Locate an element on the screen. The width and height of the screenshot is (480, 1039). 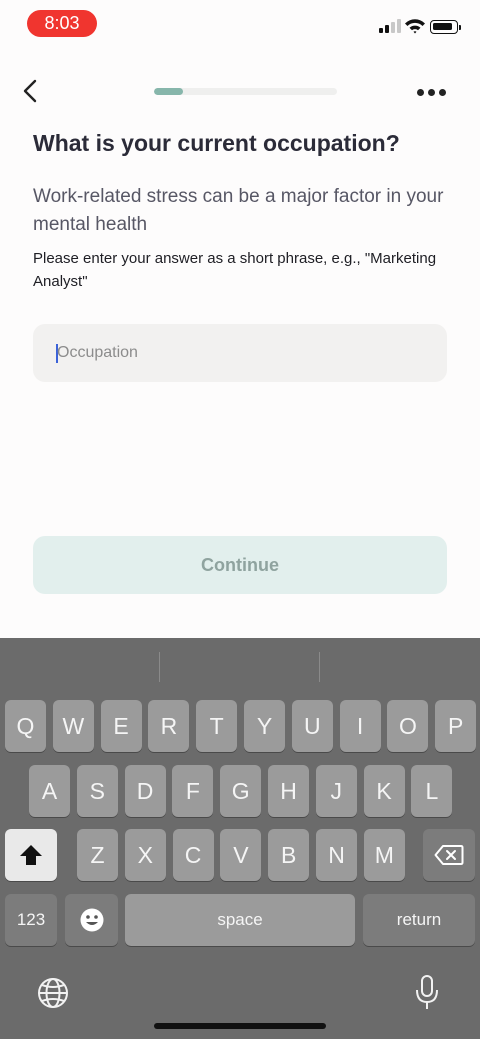
key-s: S is located at coordinates (97, 791).